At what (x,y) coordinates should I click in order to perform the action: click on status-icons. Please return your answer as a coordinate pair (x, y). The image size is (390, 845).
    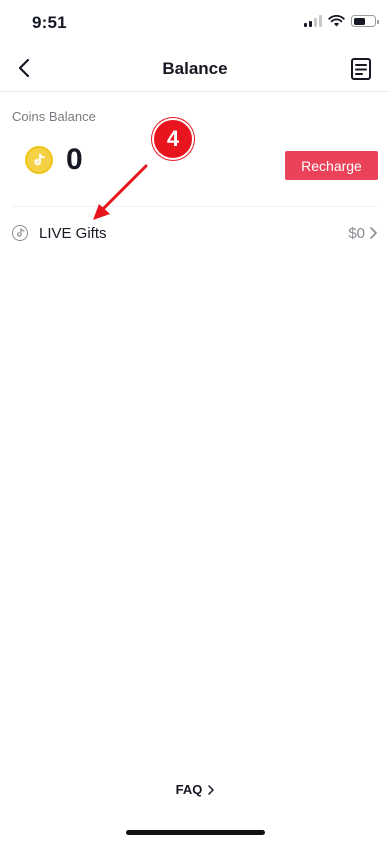
    Looking at the image, I should click on (341, 21).